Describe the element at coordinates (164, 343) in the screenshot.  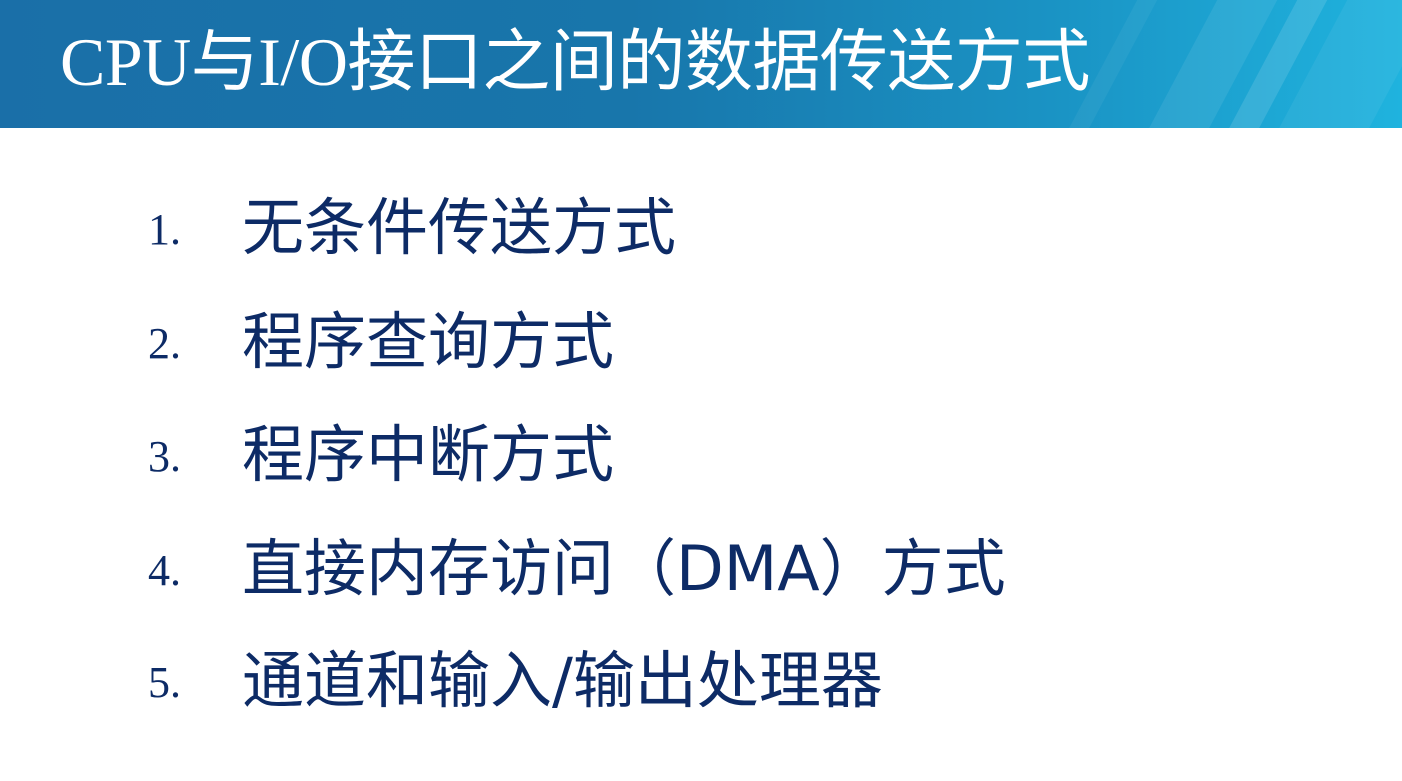
I see `list-item-number: 2.` at that location.